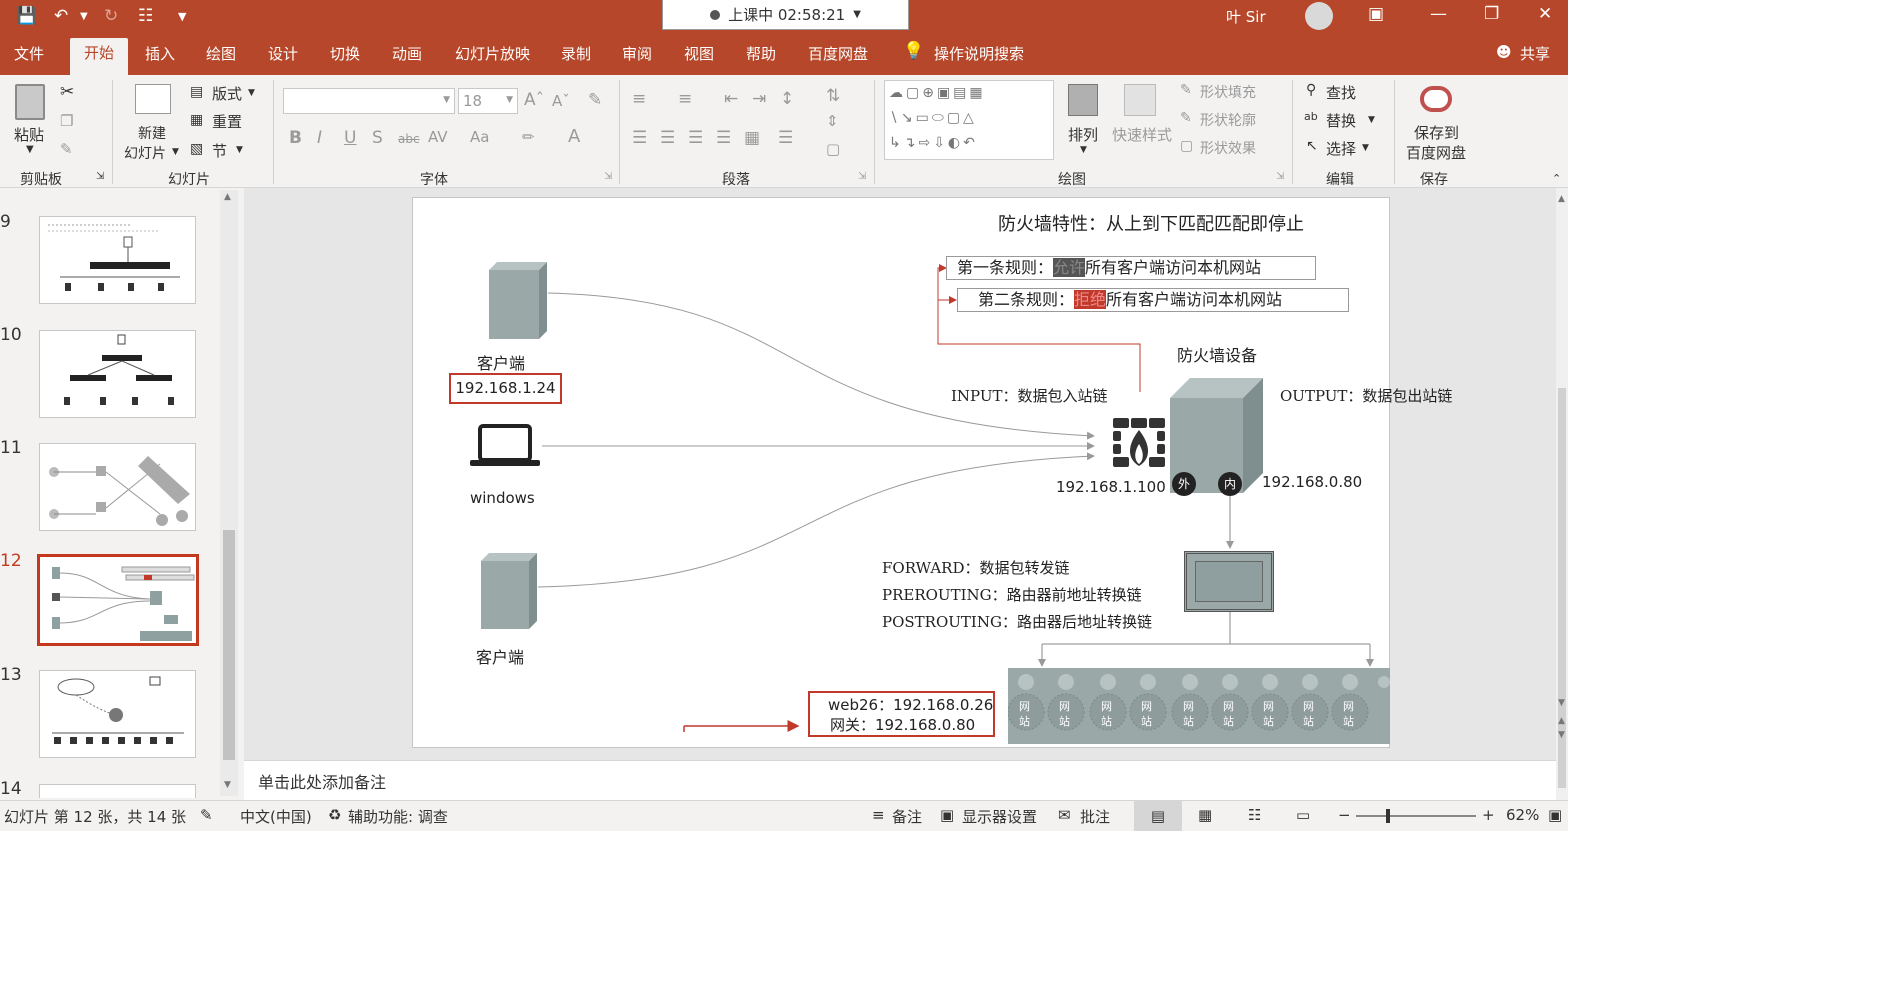  Describe the element at coordinates (1556, 178) in the screenshot. I see `collapse-ribbon-icon: ⌃` at that location.